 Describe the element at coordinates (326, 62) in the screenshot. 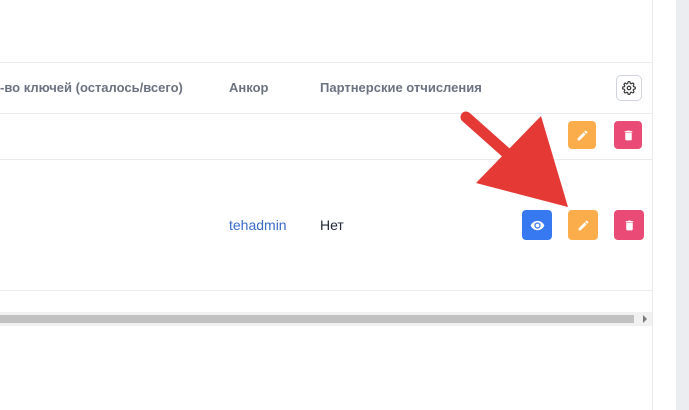

I see `table-top-border` at that location.